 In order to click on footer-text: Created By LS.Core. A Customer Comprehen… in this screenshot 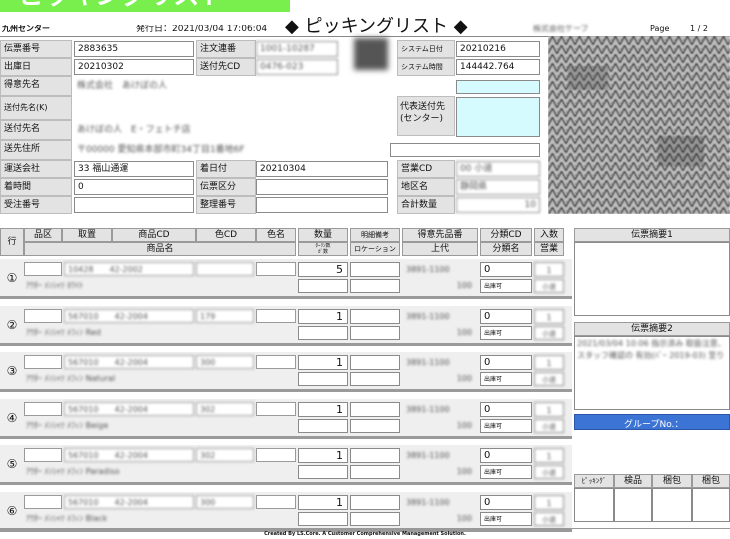, I will do `click(365, 534)`.